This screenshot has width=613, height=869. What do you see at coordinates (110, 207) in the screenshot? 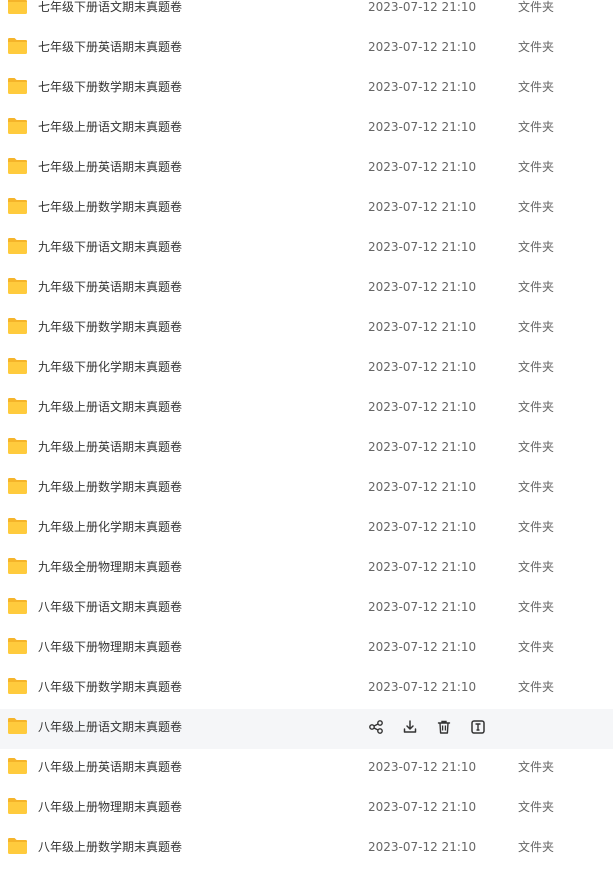
I see `file-name: 七年级上册数学期末真题卷` at bounding box center [110, 207].